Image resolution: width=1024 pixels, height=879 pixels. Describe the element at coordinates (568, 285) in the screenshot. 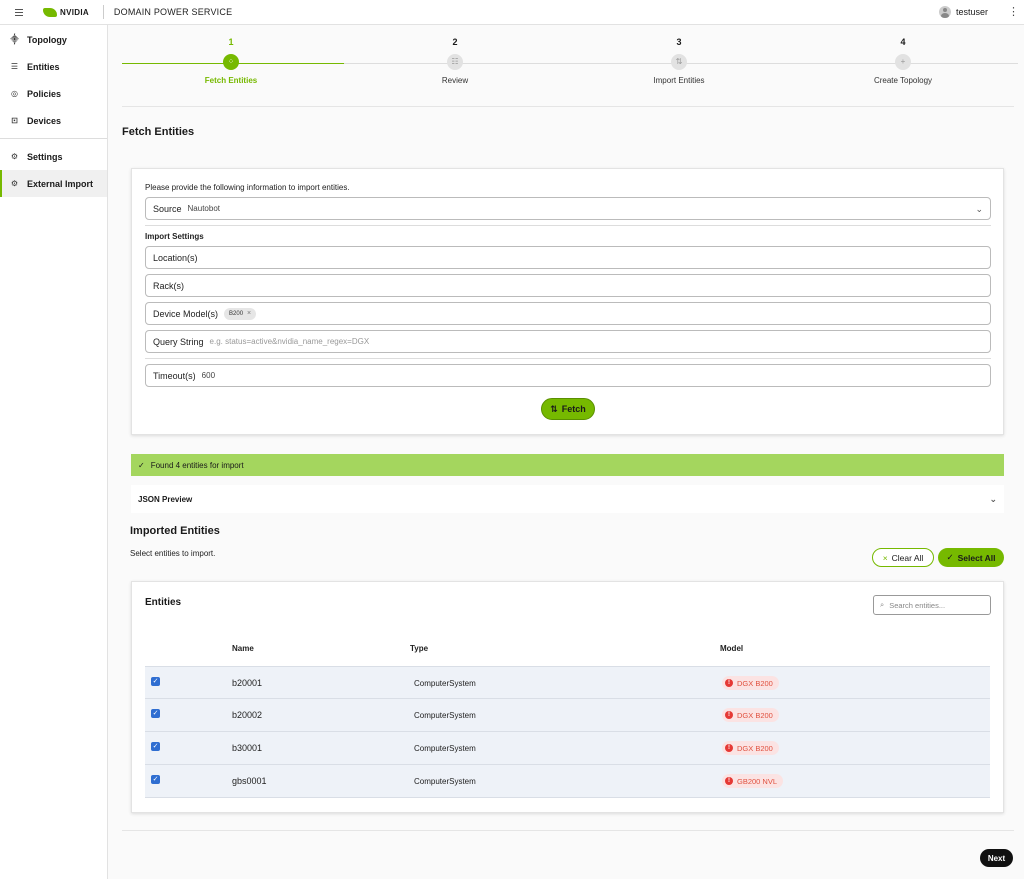

I see `rack-input: Rack(s)` at that location.